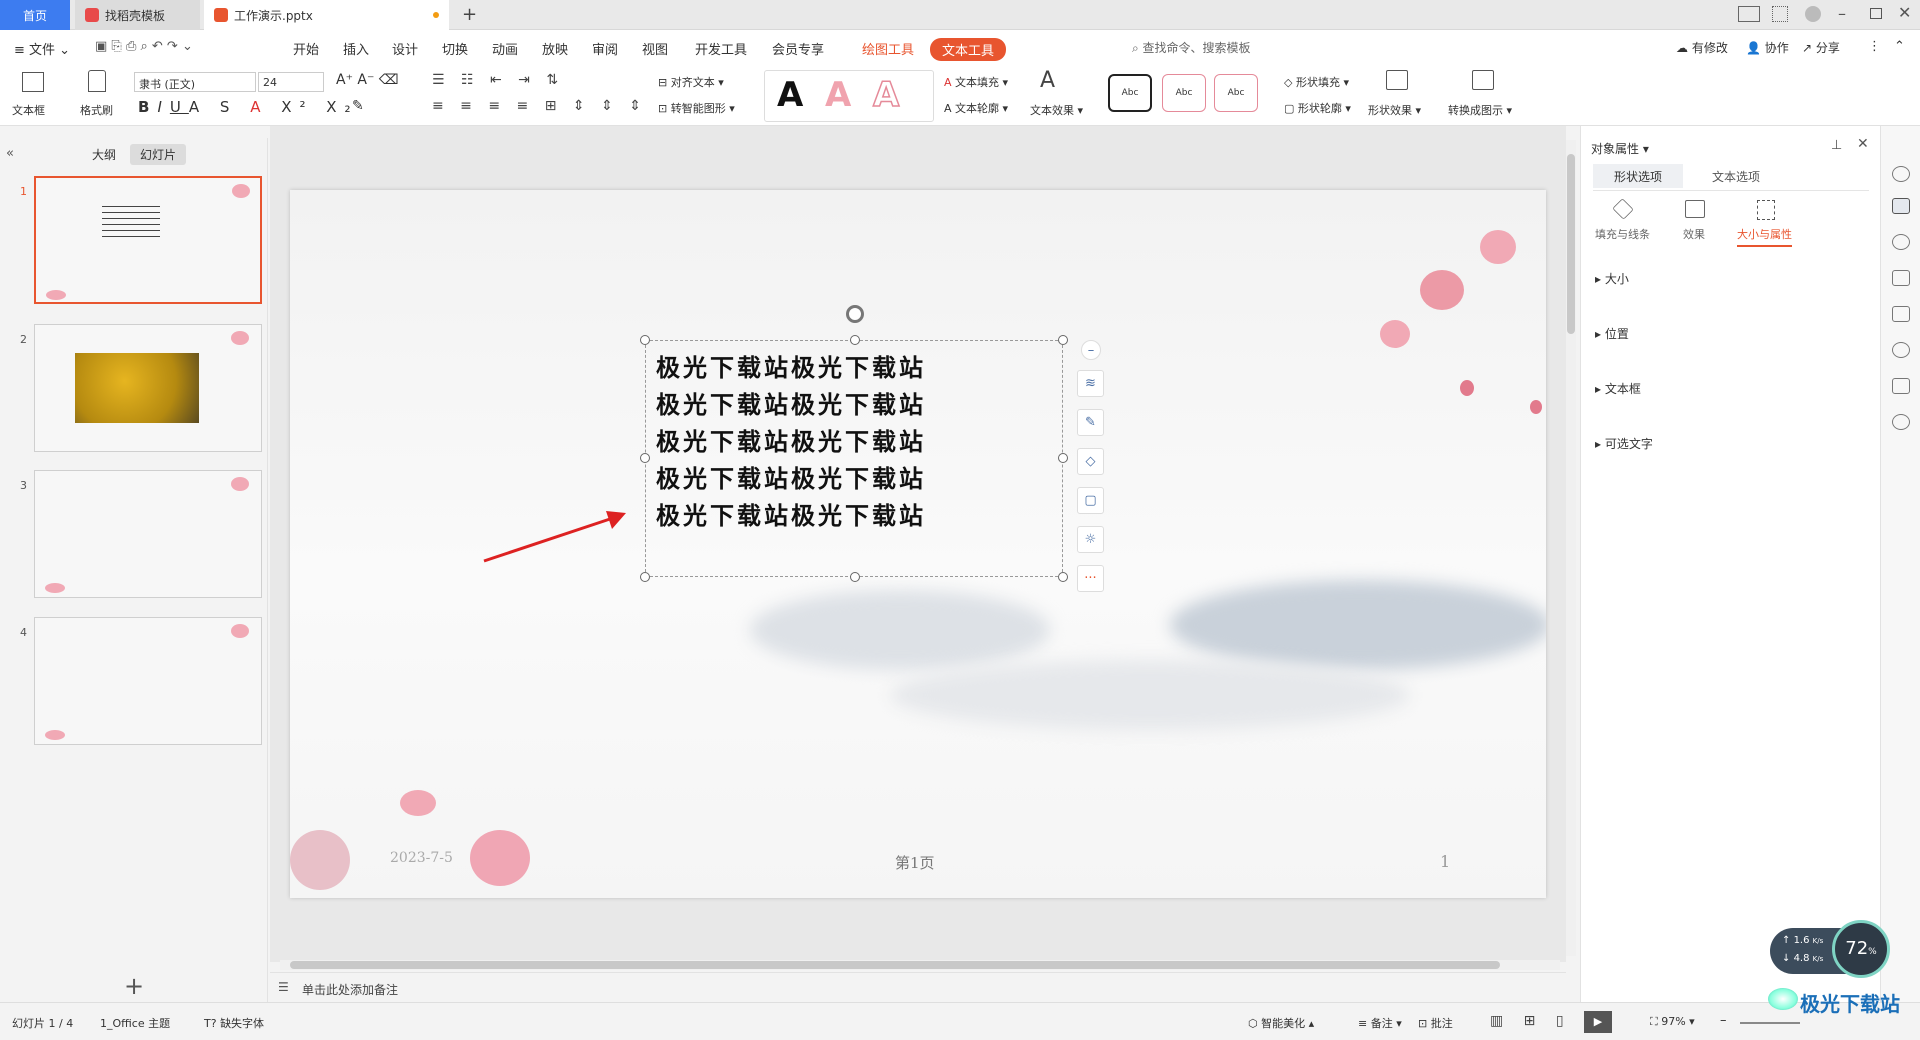  What do you see at coordinates (1672, 1022) in the screenshot?
I see `zoom-fit-button: ⛶ 97% ▾` at bounding box center [1672, 1022].